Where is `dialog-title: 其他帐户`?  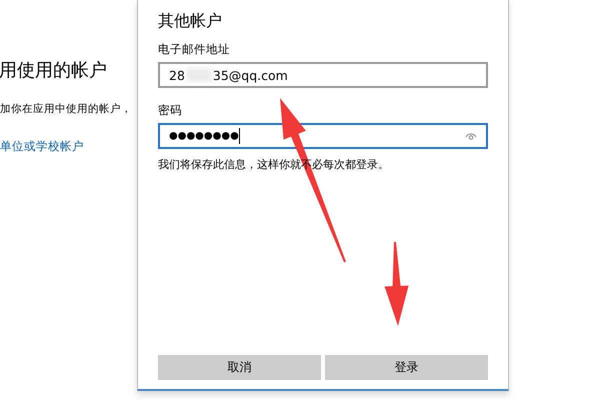 dialog-title: 其他帐户 is located at coordinates (190, 21).